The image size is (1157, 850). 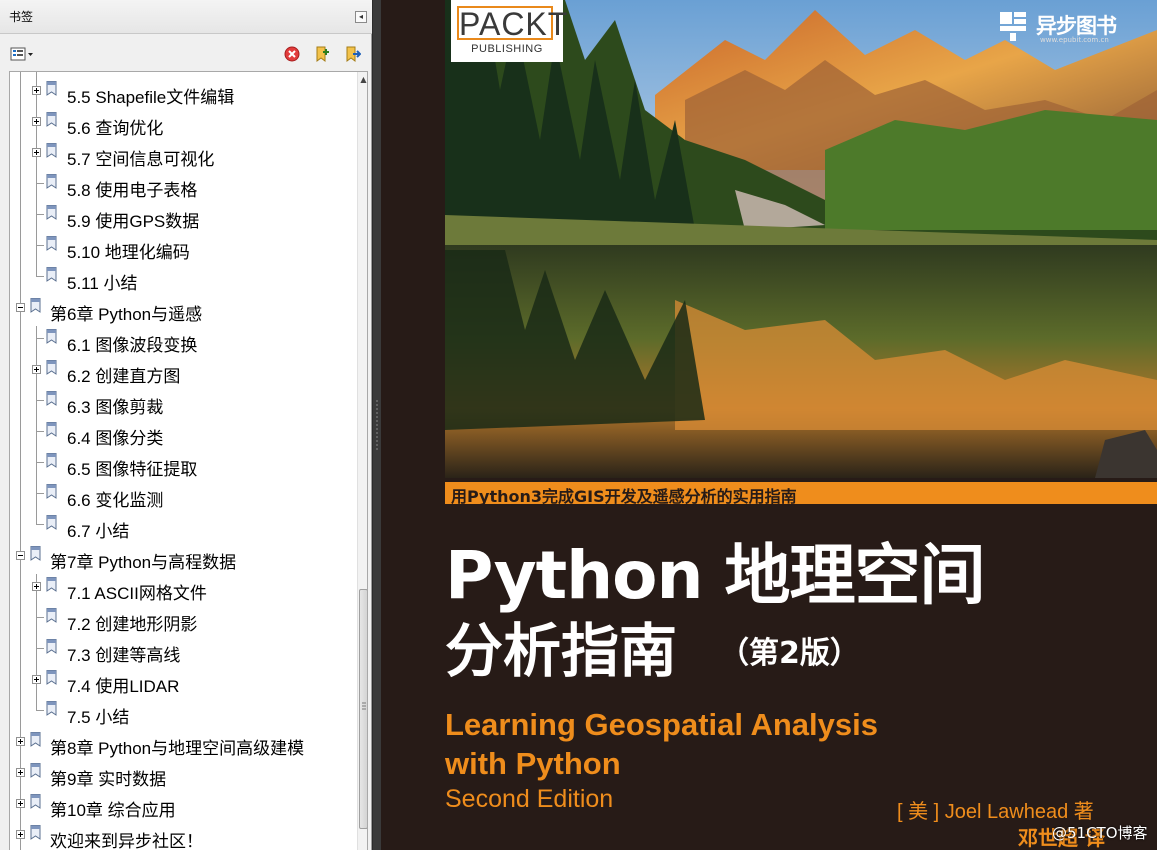 I want to click on bookmark-section-item: 6.5 图像特征提取, so click(x=180, y=464).